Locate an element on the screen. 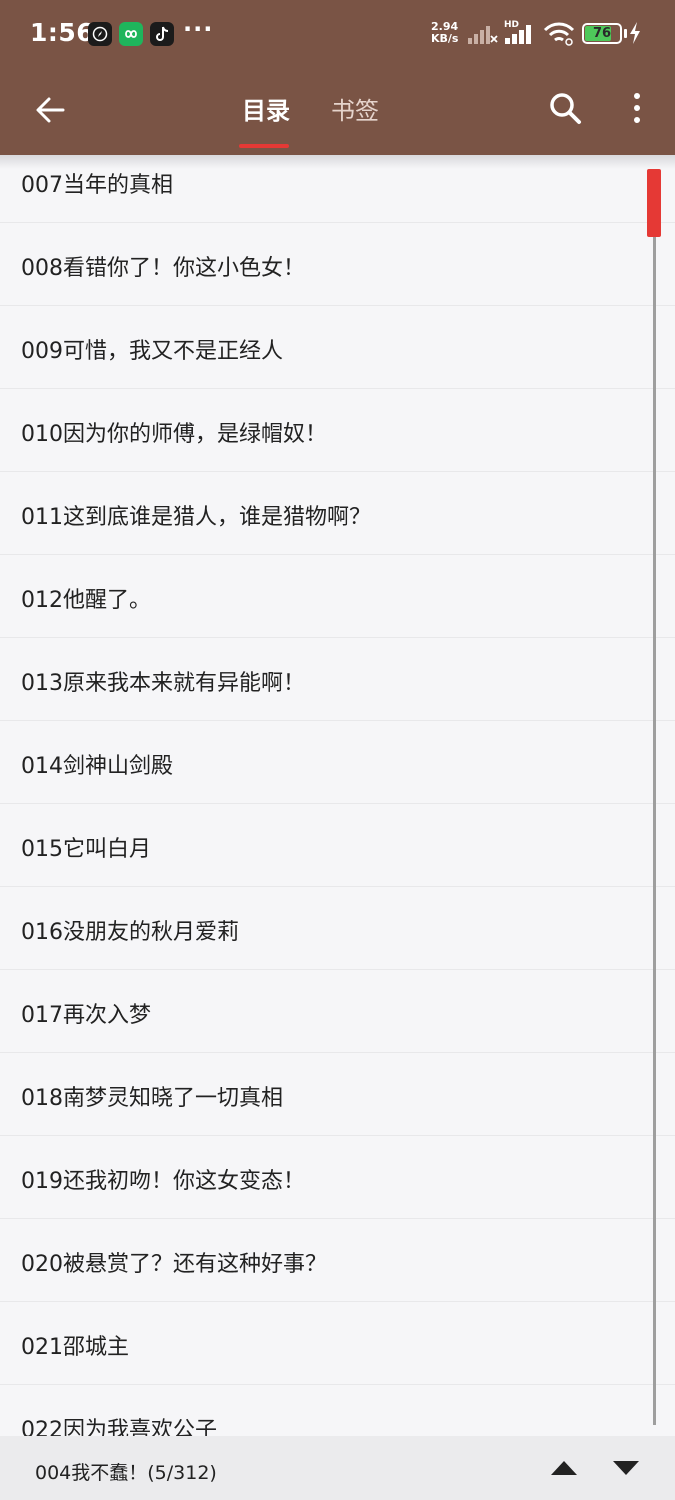 This screenshot has width=675, height=1500. infinity-app-icon is located at coordinates (131, 34).